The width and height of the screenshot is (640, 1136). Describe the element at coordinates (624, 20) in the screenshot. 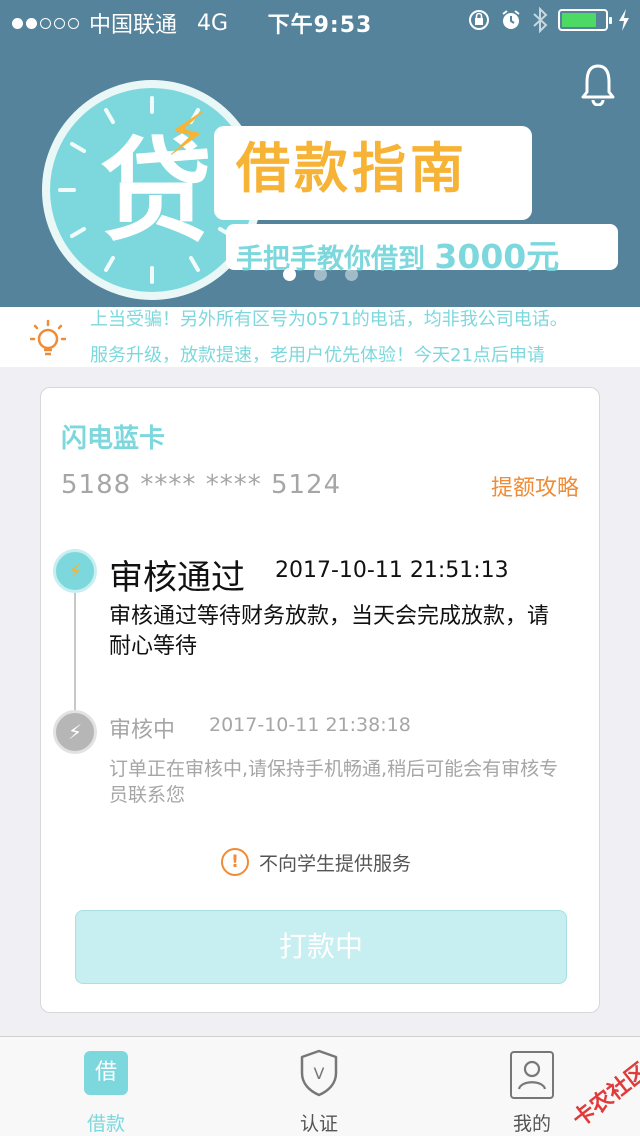

I see `charging-icon` at that location.